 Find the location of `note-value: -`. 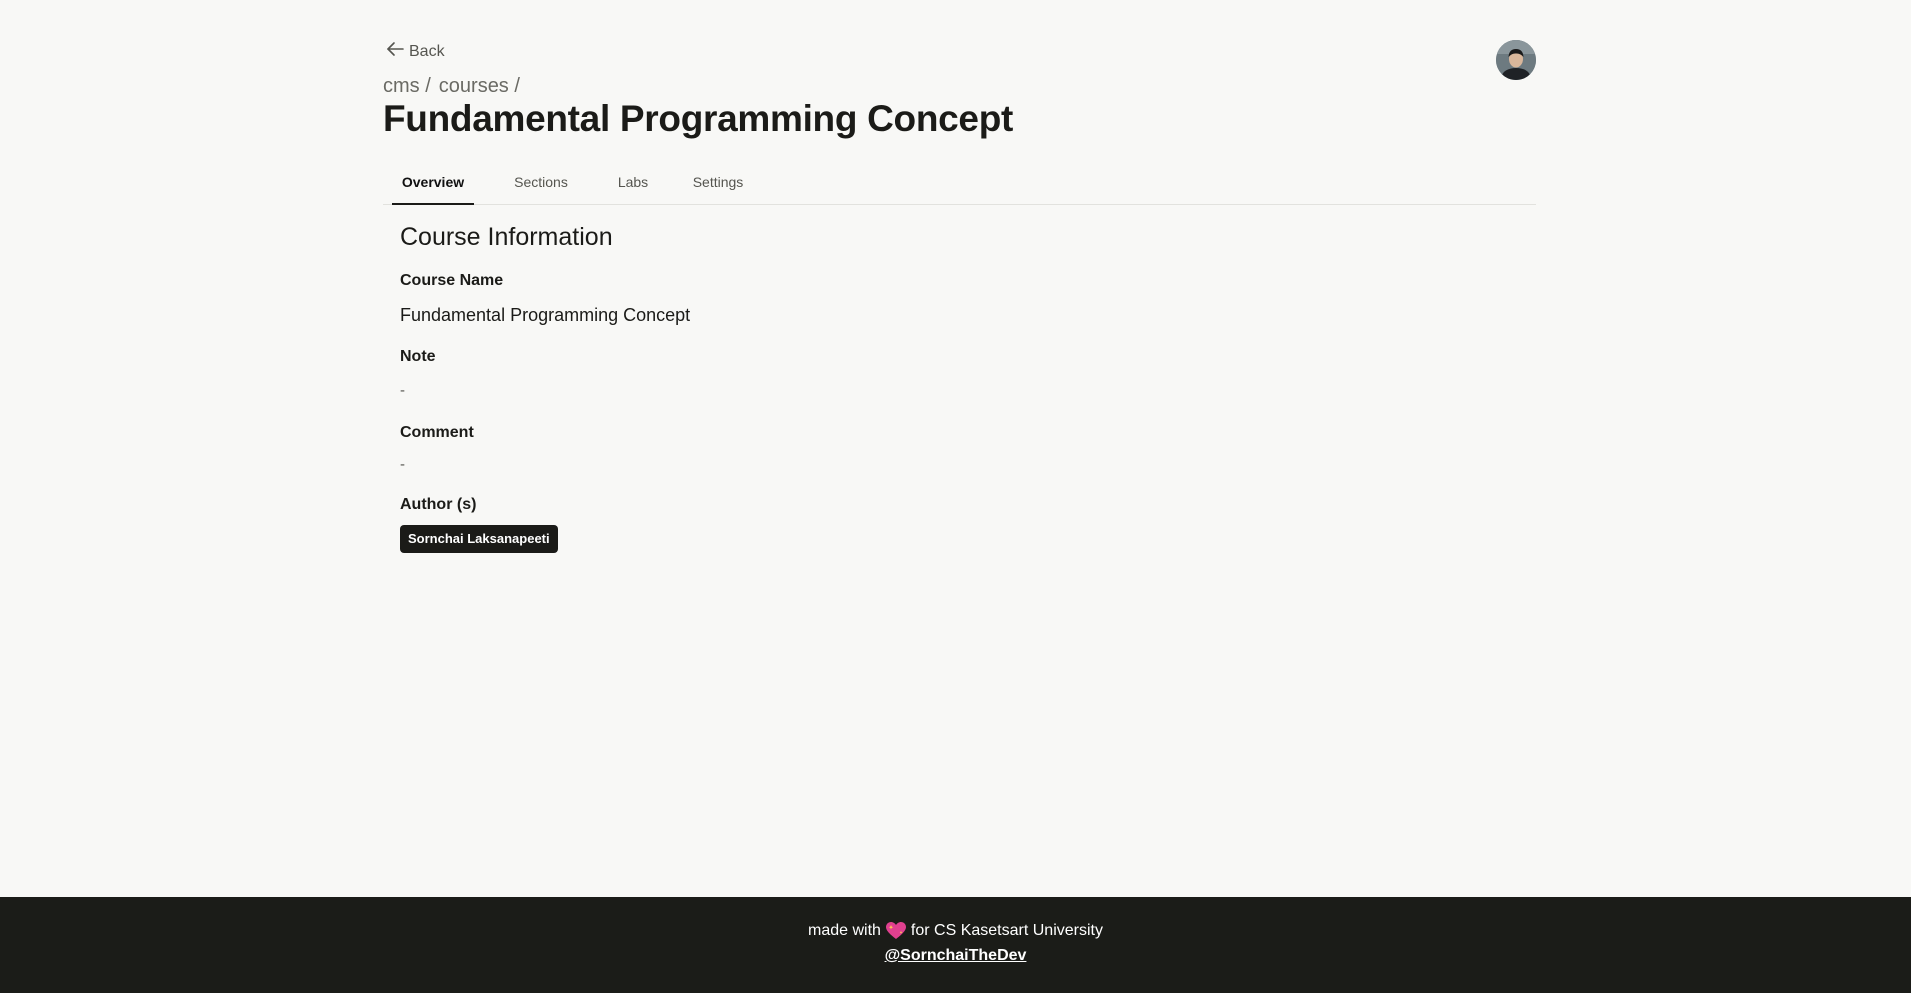

note-value: - is located at coordinates (402, 390).